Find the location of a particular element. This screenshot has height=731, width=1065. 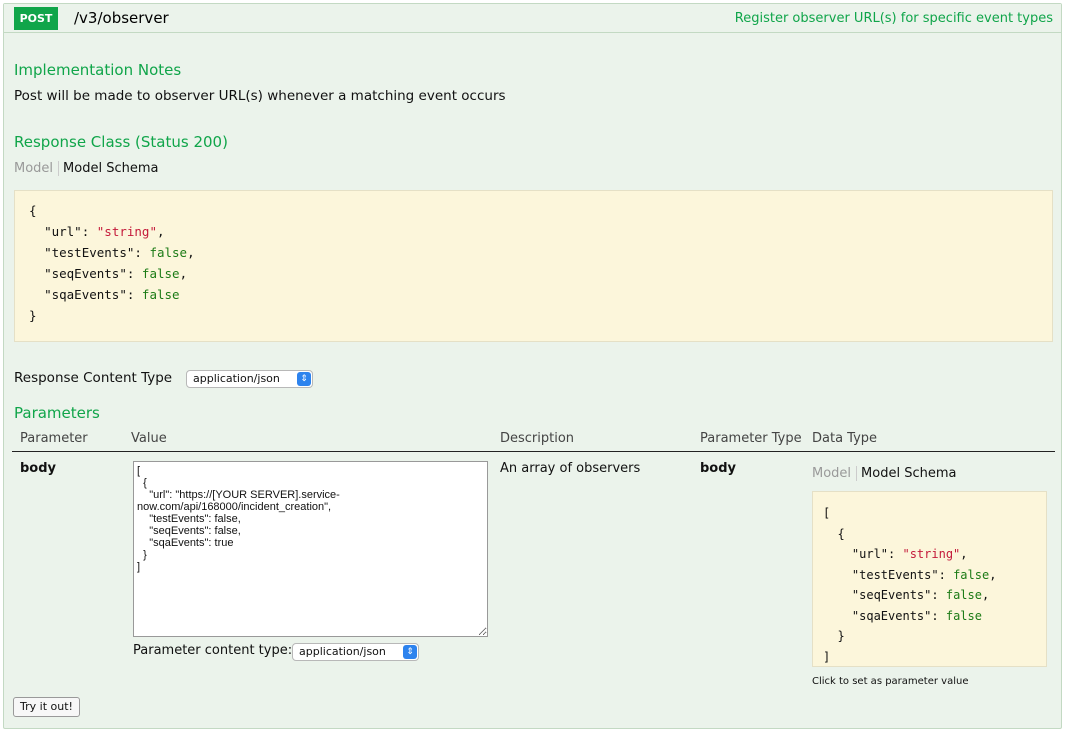

http-method-badge: POST is located at coordinates (36, 18).